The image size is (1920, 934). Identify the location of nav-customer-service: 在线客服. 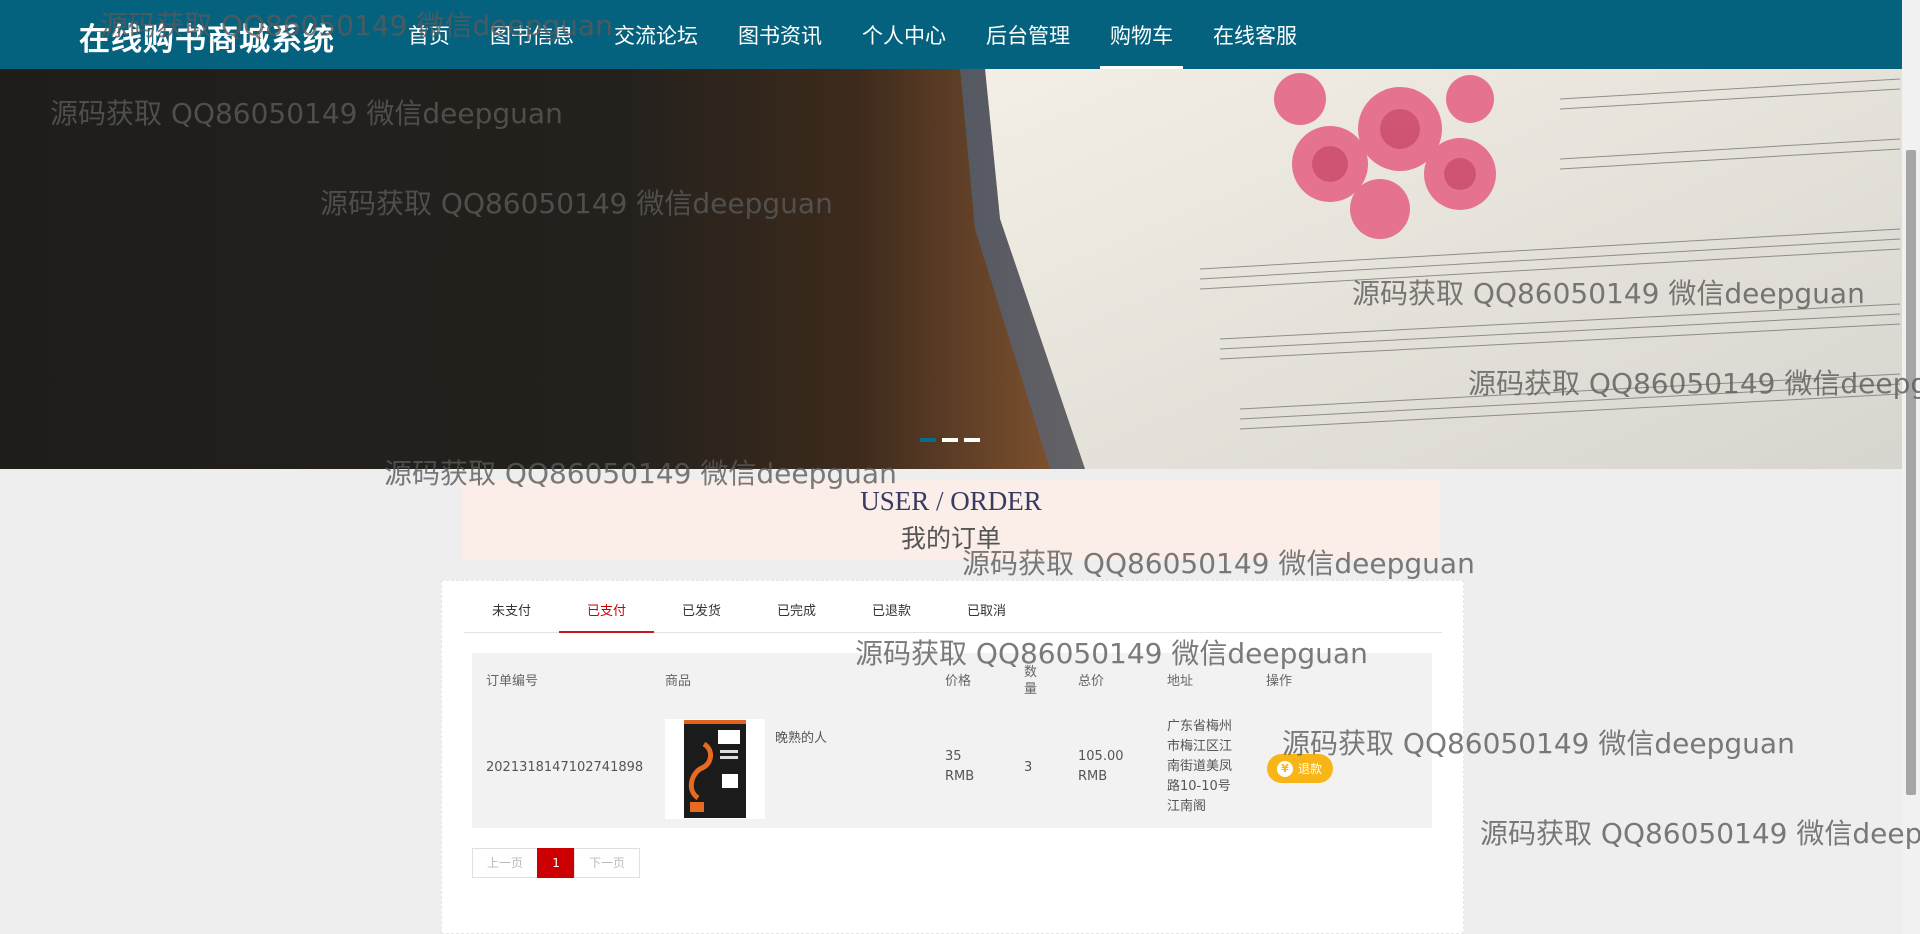
(1255, 34).